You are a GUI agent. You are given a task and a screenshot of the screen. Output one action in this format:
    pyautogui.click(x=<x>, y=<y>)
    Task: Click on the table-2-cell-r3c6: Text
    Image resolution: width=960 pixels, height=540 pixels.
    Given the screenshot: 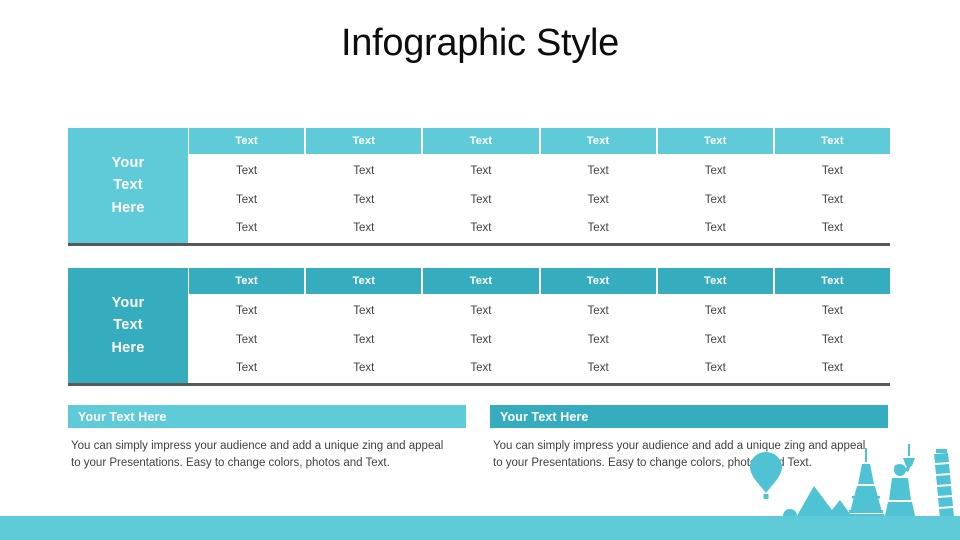 What is the action you would take?
    pyautogui.click(x=832, y=368)
    